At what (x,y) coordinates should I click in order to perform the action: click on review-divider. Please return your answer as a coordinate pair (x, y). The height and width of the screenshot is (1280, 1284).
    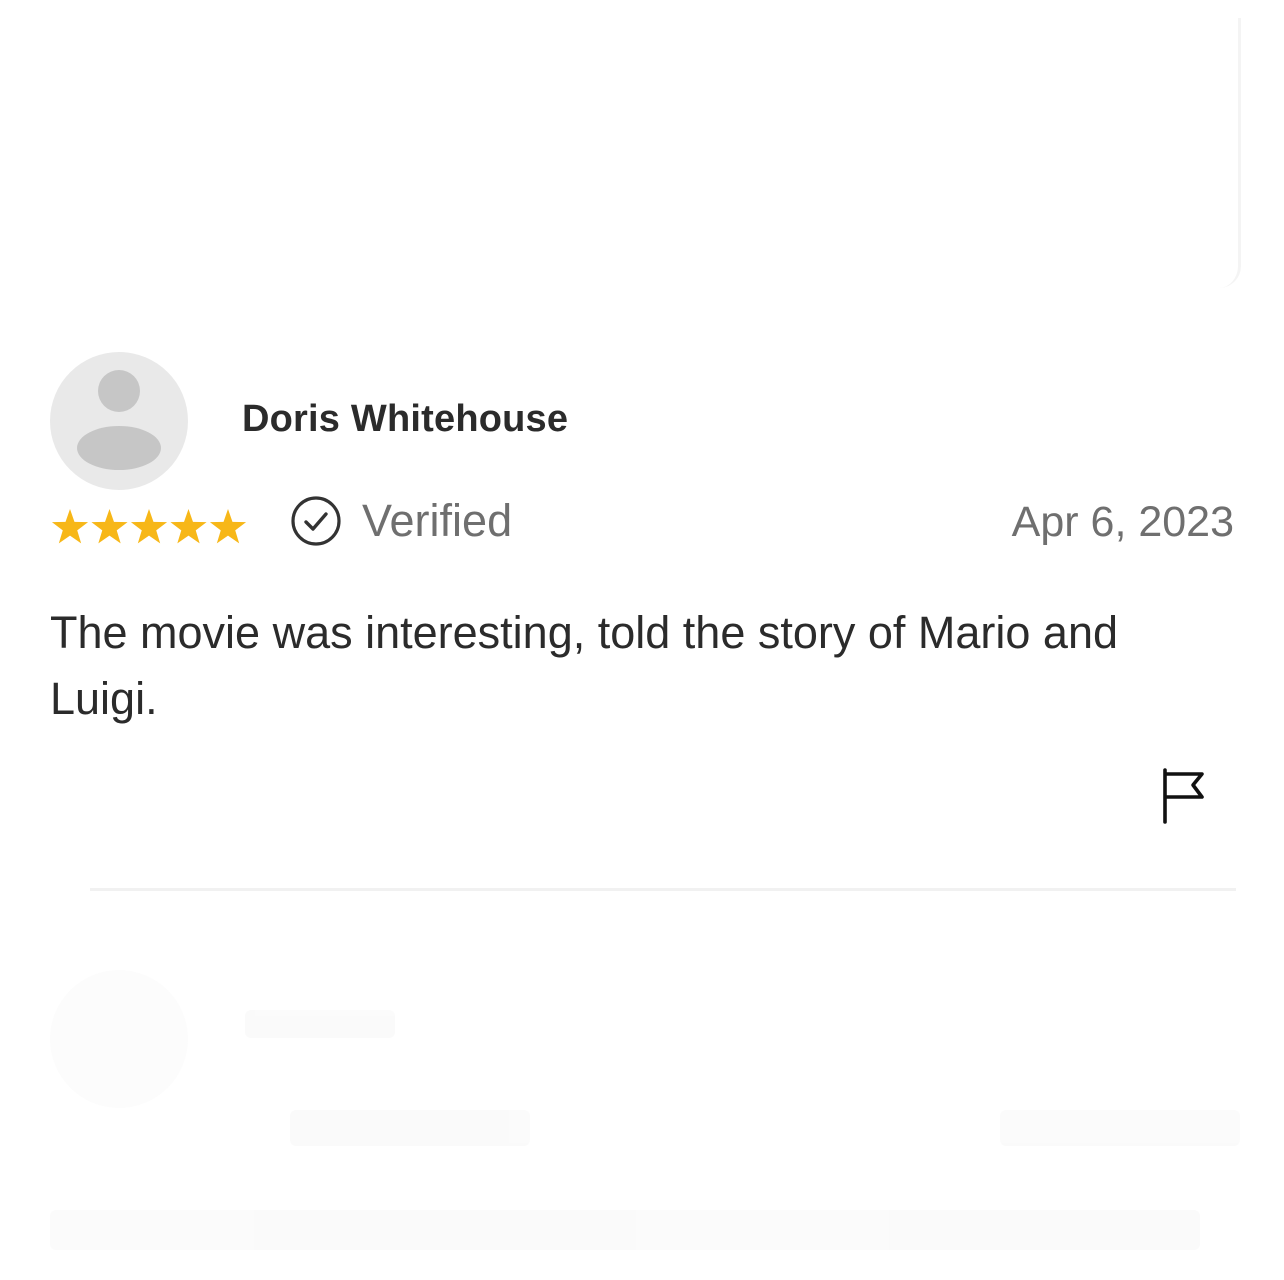
    Looking at the image, I should click on (663, 889).